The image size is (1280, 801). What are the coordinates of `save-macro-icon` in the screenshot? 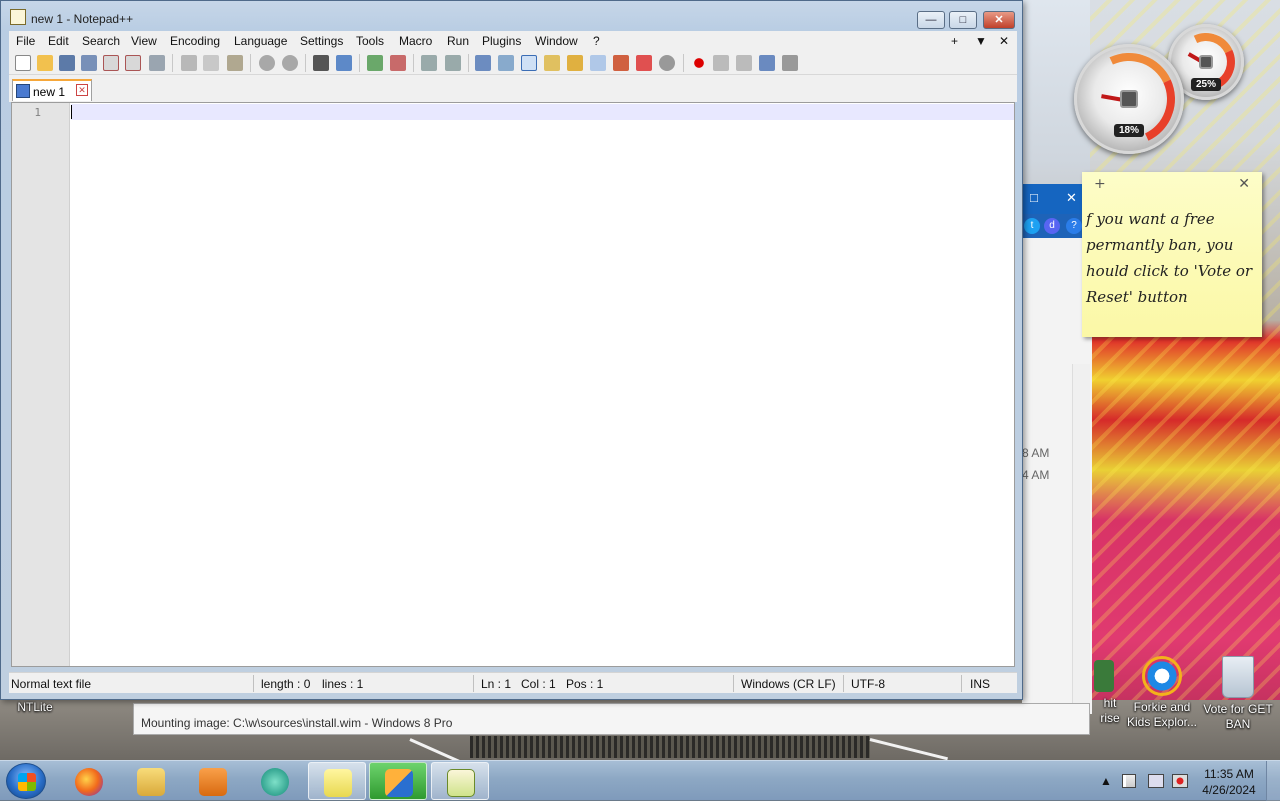 It's located at (790, 63).